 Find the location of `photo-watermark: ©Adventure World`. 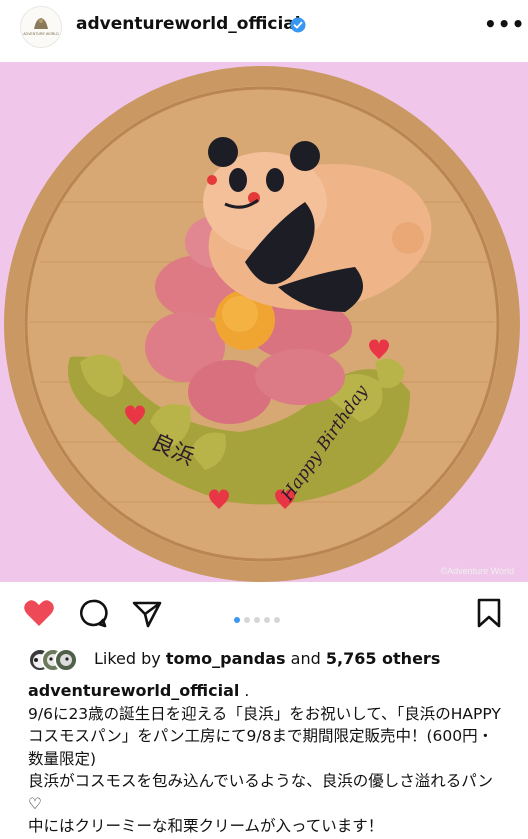

photo-watermark: ©Adventure World is located at coordinates (477, 571).